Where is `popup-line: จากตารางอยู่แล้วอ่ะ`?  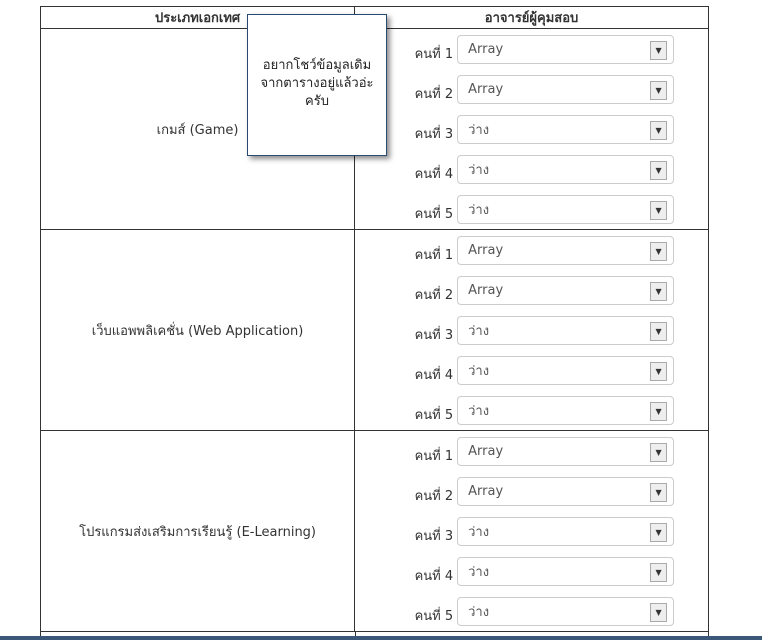
popup-line: จากตารางอยู่แล้วอ่ะ is located at coordinates (317, 83).